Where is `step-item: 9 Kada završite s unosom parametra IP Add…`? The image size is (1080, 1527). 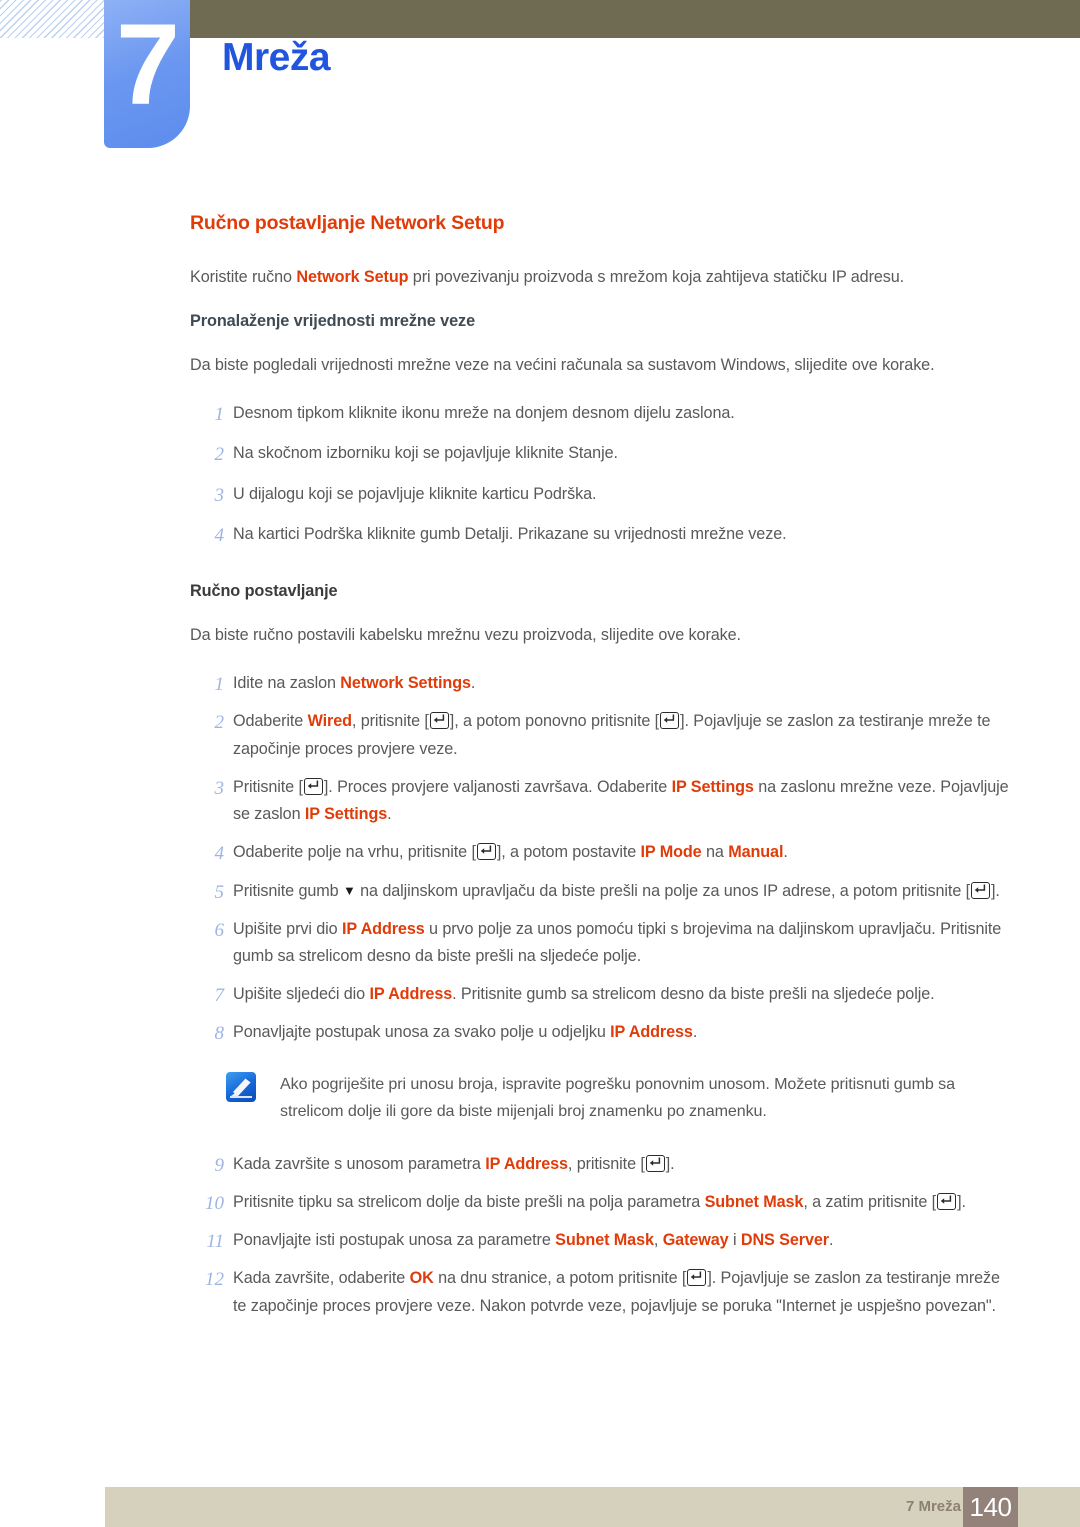 step-item: 9 Kada završite s unosom parametra IP Add… is located at coordinates (600, 1164).